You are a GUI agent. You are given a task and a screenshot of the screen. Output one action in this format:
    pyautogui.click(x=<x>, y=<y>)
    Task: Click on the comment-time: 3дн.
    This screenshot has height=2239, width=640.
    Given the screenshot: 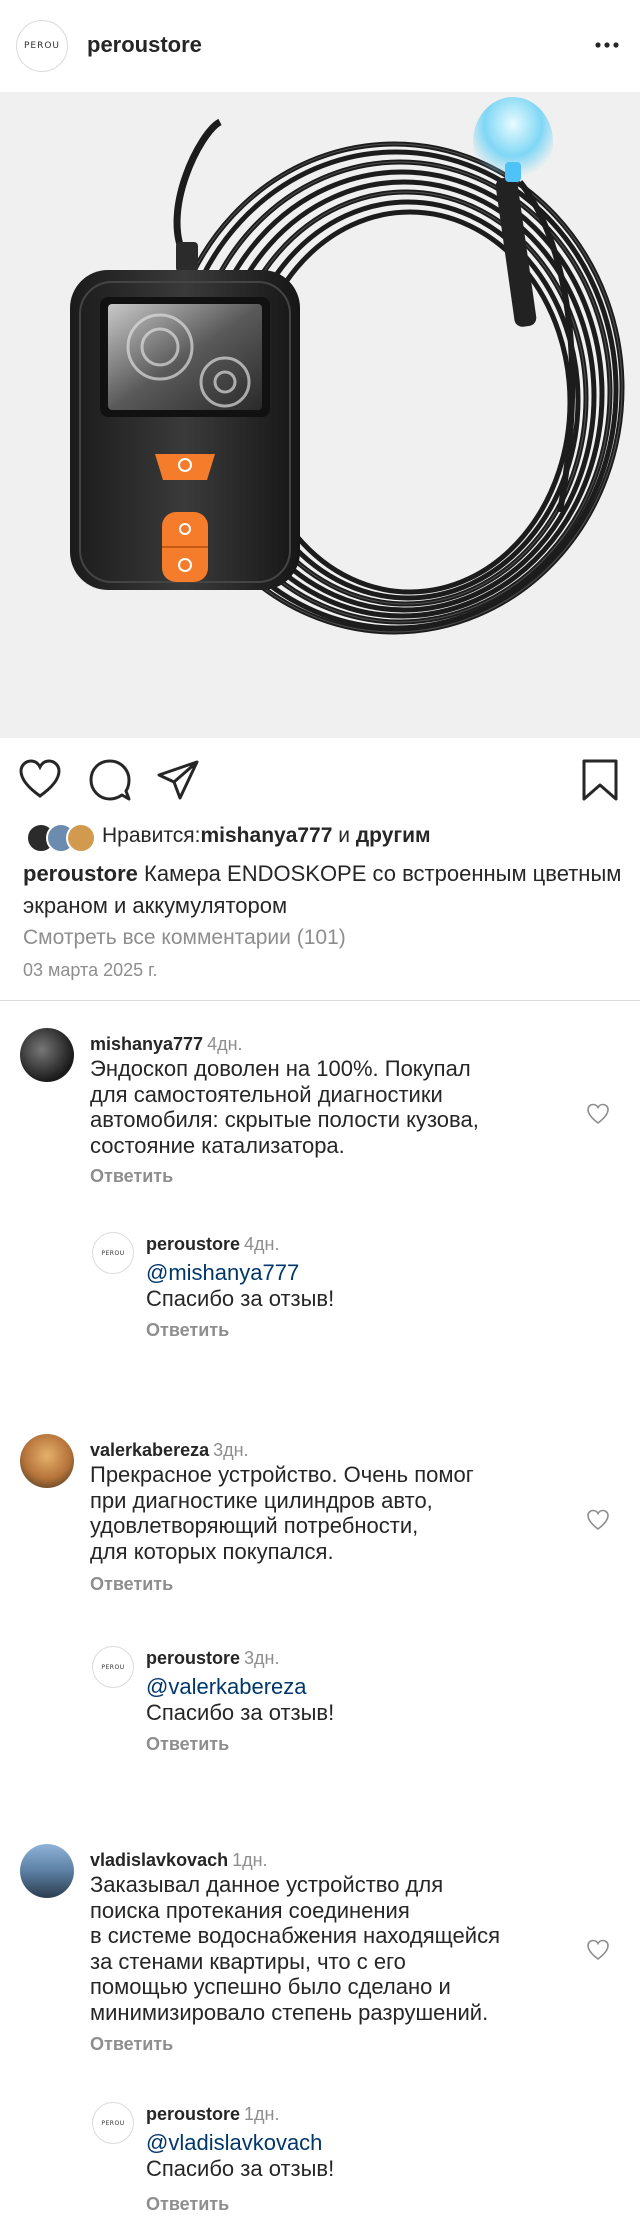 What is the action you would take?
    pyautogui.click(x=231, y=1450)
    